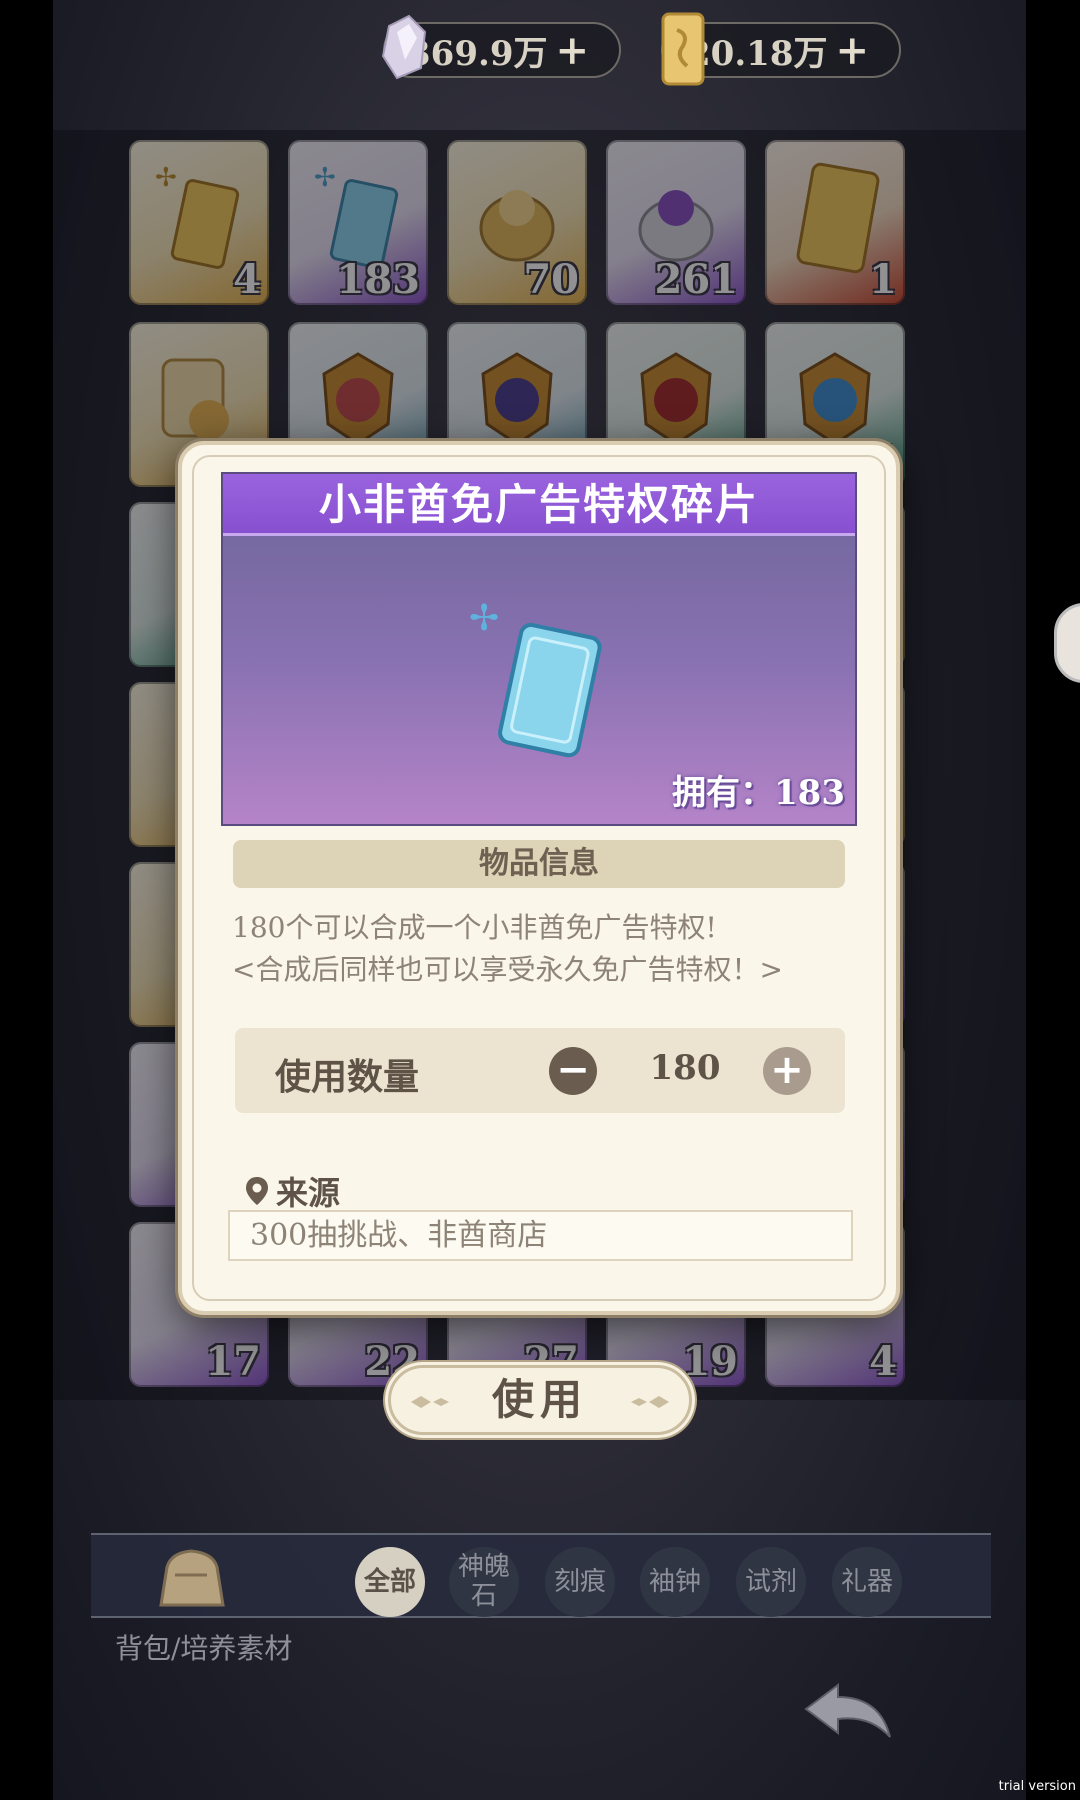 The width and height of the screenshot is (1080, 1800). I want to click on item-slot: 70, so click(517, 222).